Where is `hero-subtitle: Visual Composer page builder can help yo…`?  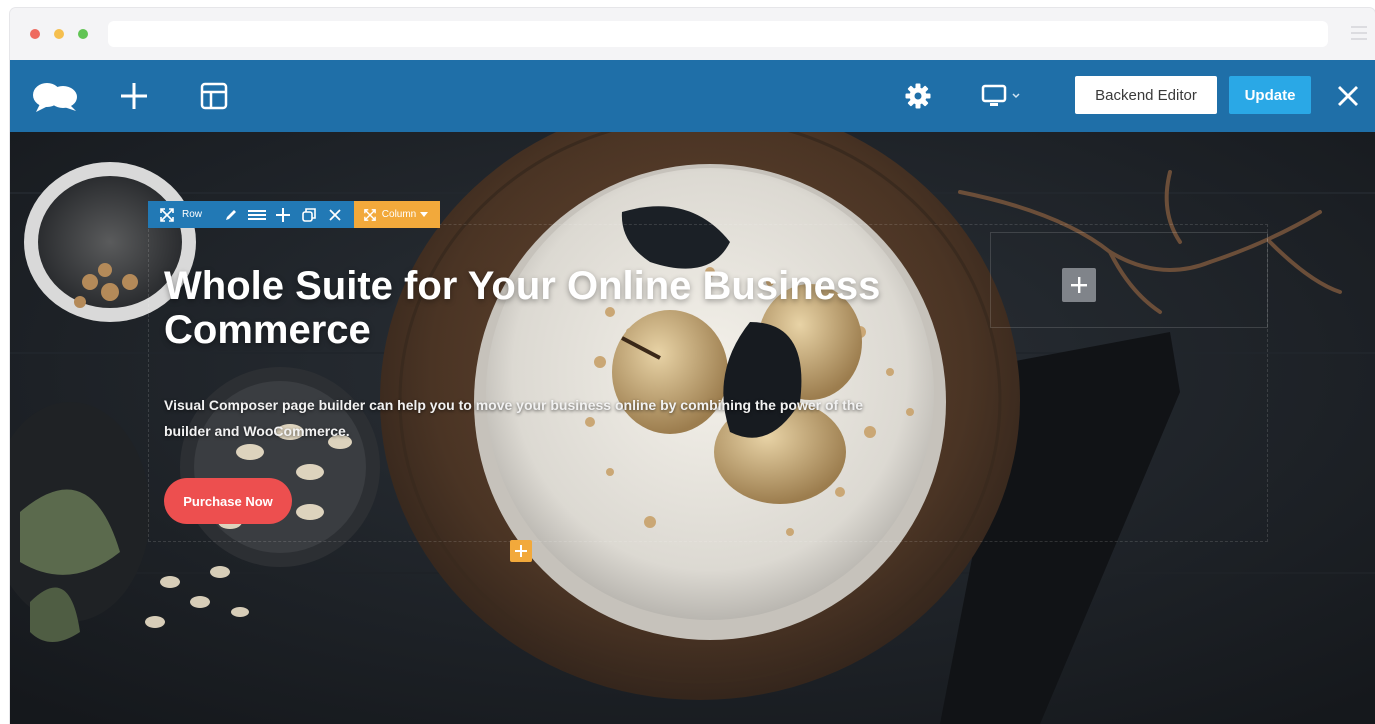 hero-subtitle: Visual Composer page builder can help yo… is located at coordinates (514, 418).